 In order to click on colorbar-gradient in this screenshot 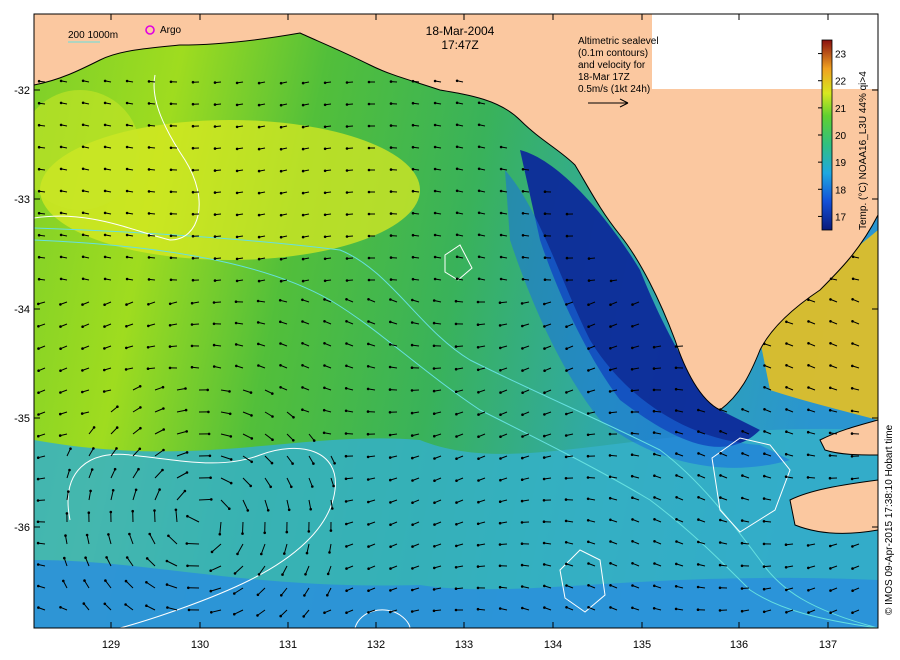, I will do `click(827, 135)`.